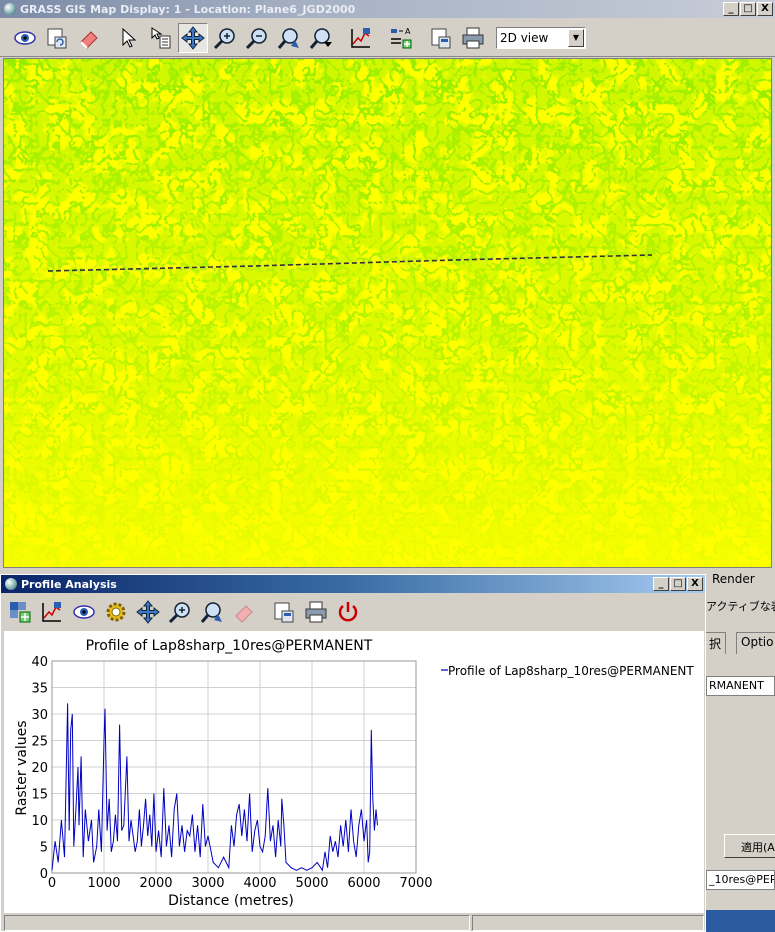  I want to click on add-raster-icon, so click(20, 612).